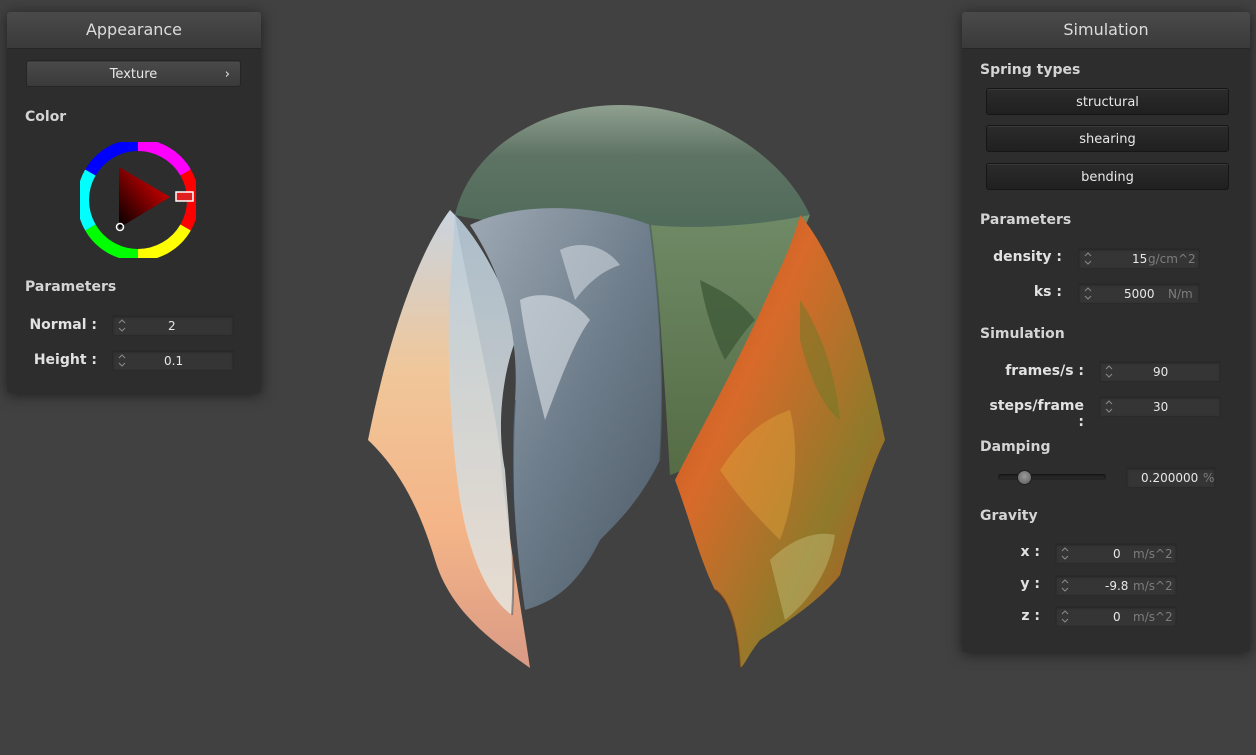 This screenshot has height=755, width=1256. Describe the element at coordinates (1209, 478) in the screenshot. I see `damping-unit: %` at that location.